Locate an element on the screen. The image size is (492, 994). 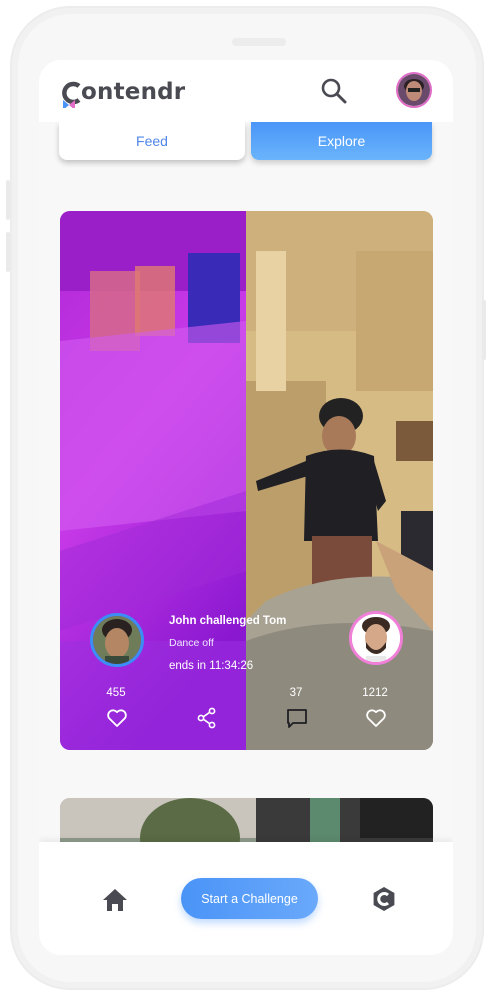
ends-time: 11:34:26 is located at coordinates (231, 666).